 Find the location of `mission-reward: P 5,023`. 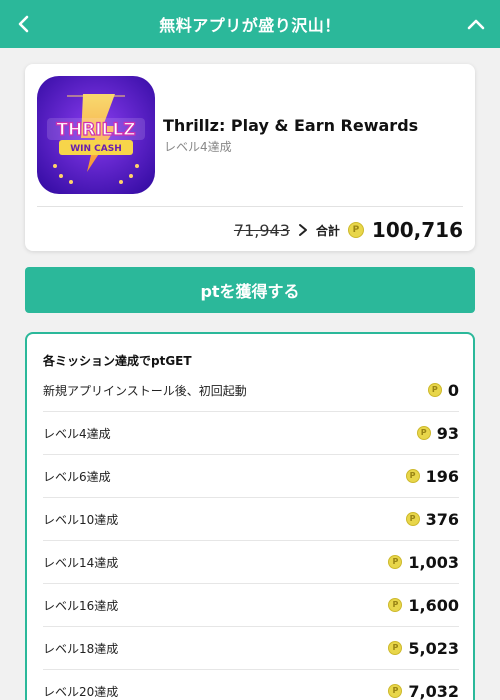

mission-reward: P 5,023 is located at coordinates (423, 648).